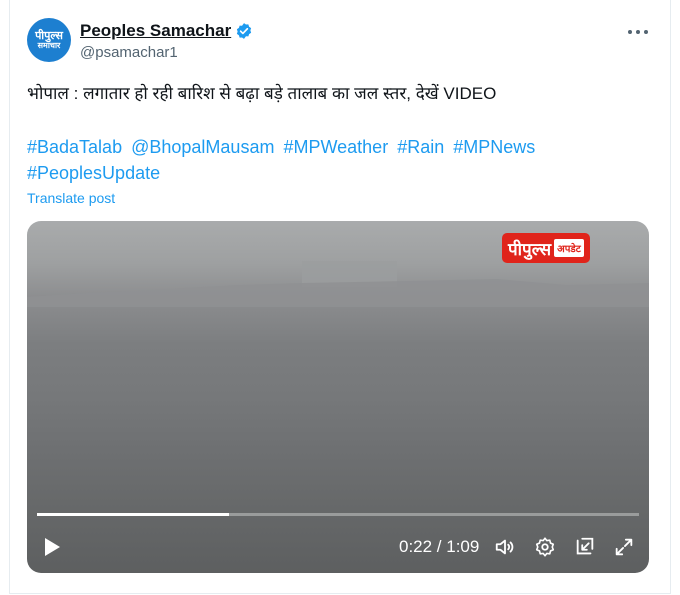  I want to click on hashtag-link: #Rain, so click(420, 147).